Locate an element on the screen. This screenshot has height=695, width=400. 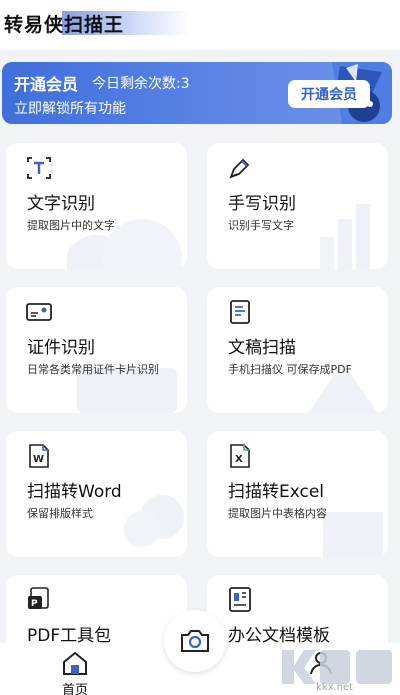
tab-home: 首页 is located at coordinates (75, 670).